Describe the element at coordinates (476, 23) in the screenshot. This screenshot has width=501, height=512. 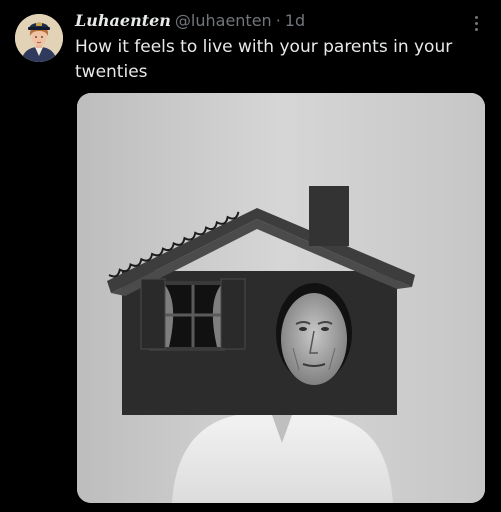
I see `more-vertical-icon` at that location.